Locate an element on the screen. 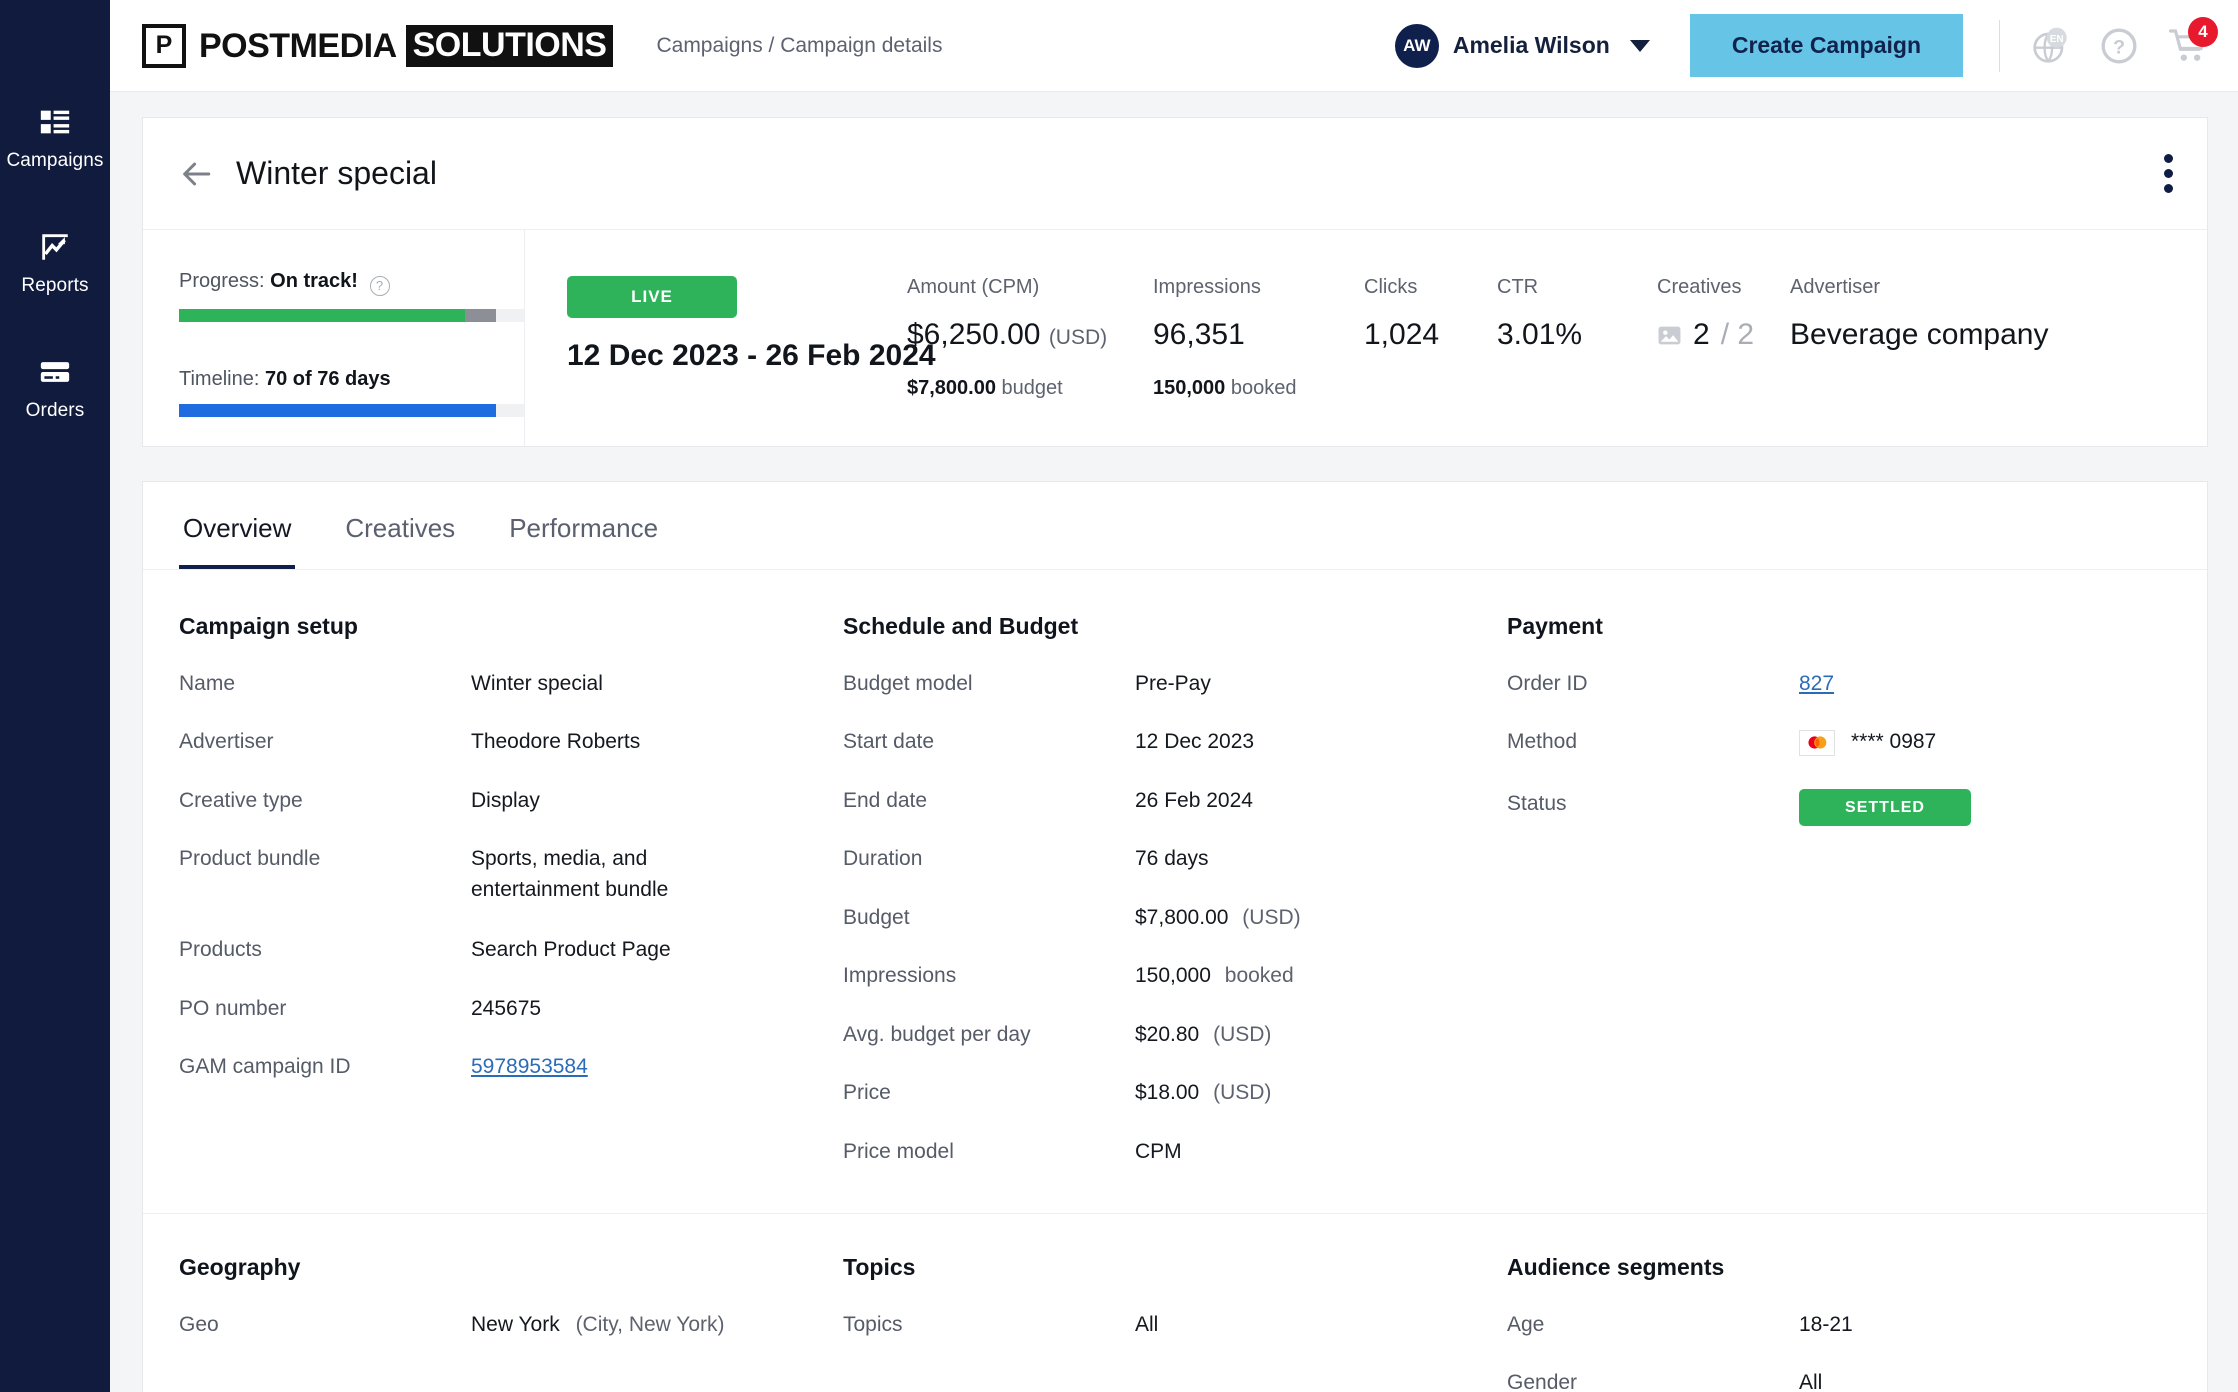  metric-sub-strong: 150,000 is located at coordinates (1189, 388).